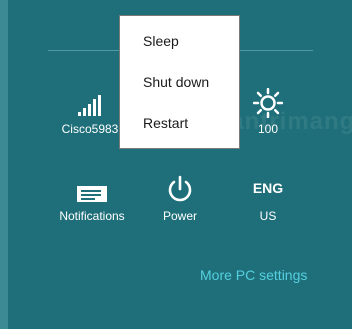  I want to click on notifications-label: Notifications, so click(92, 216).